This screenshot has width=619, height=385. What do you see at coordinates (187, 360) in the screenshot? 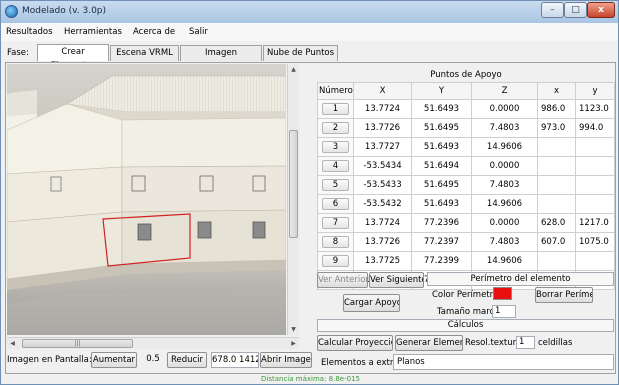
I see `zoom-out-button: Reducir` at bounding box center [187, 360].